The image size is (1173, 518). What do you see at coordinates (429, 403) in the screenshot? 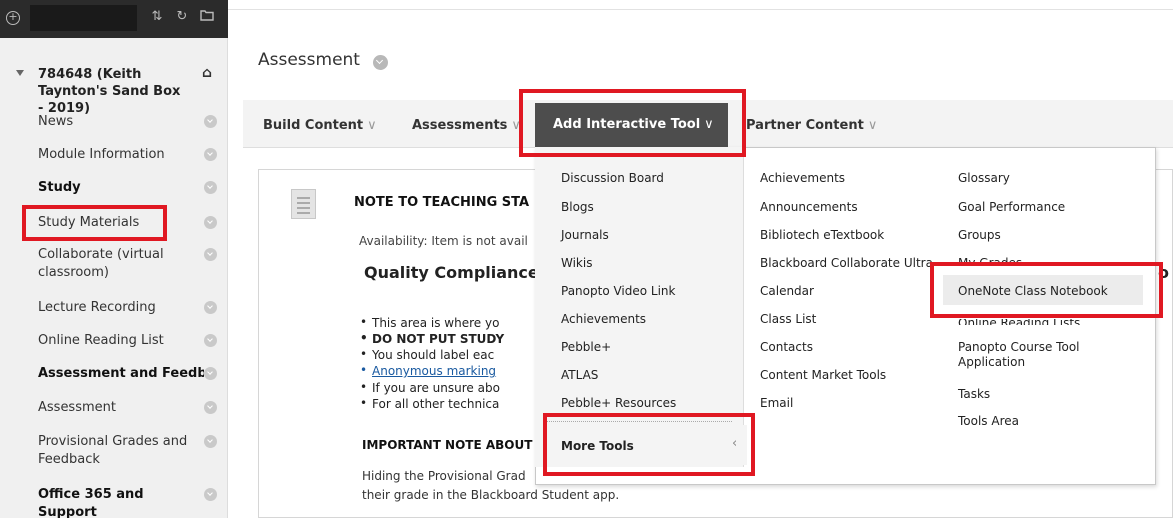
I see `list-item: For all other technica` at bounding box center [429, 403].